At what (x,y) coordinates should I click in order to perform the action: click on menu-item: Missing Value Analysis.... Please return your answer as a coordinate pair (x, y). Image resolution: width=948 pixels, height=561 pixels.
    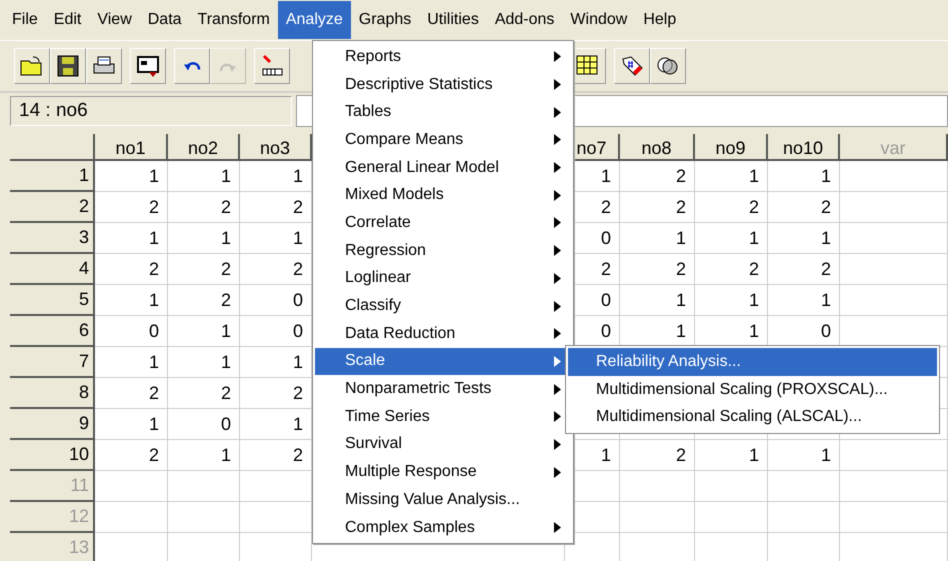
    Looking at the image, I should click on (443, 500).